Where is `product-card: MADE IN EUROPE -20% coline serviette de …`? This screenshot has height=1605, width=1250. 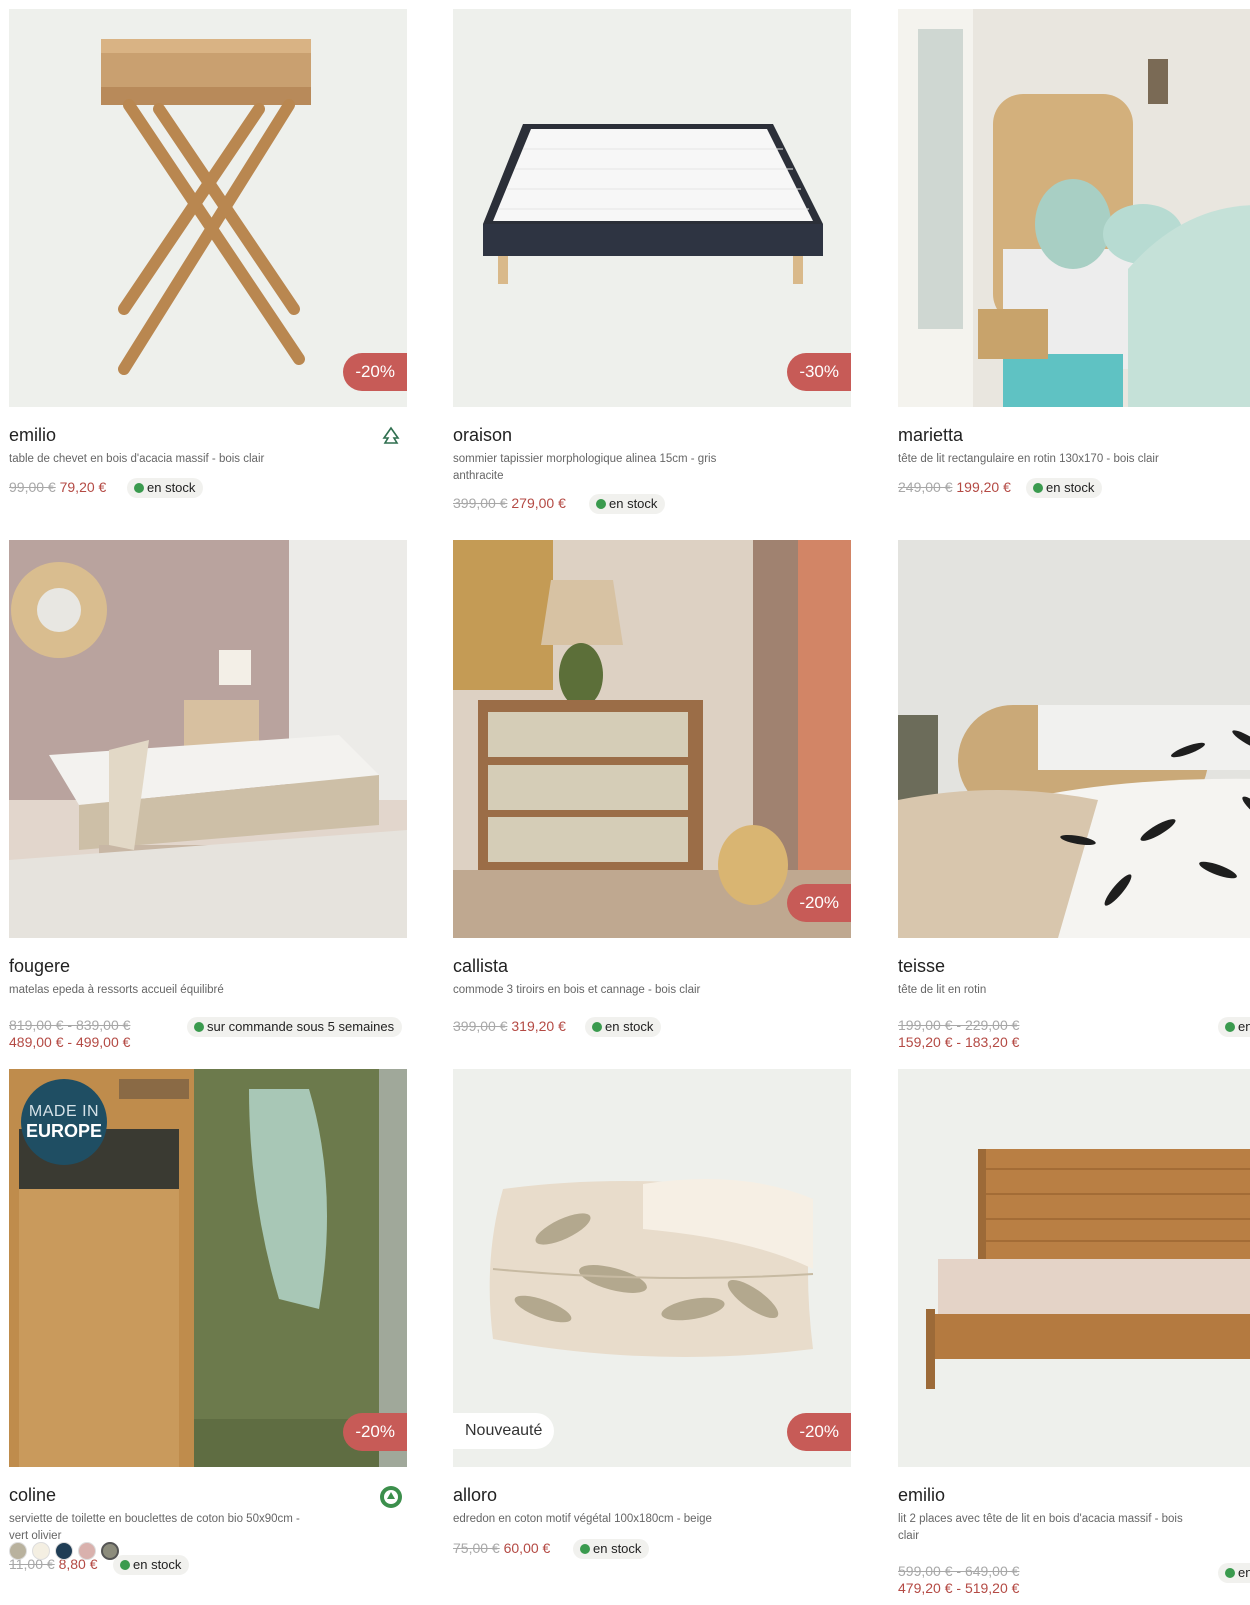 product-card: MADE IN EUROPE -20% coline serviette de … is located at coordinates (208, 1322).